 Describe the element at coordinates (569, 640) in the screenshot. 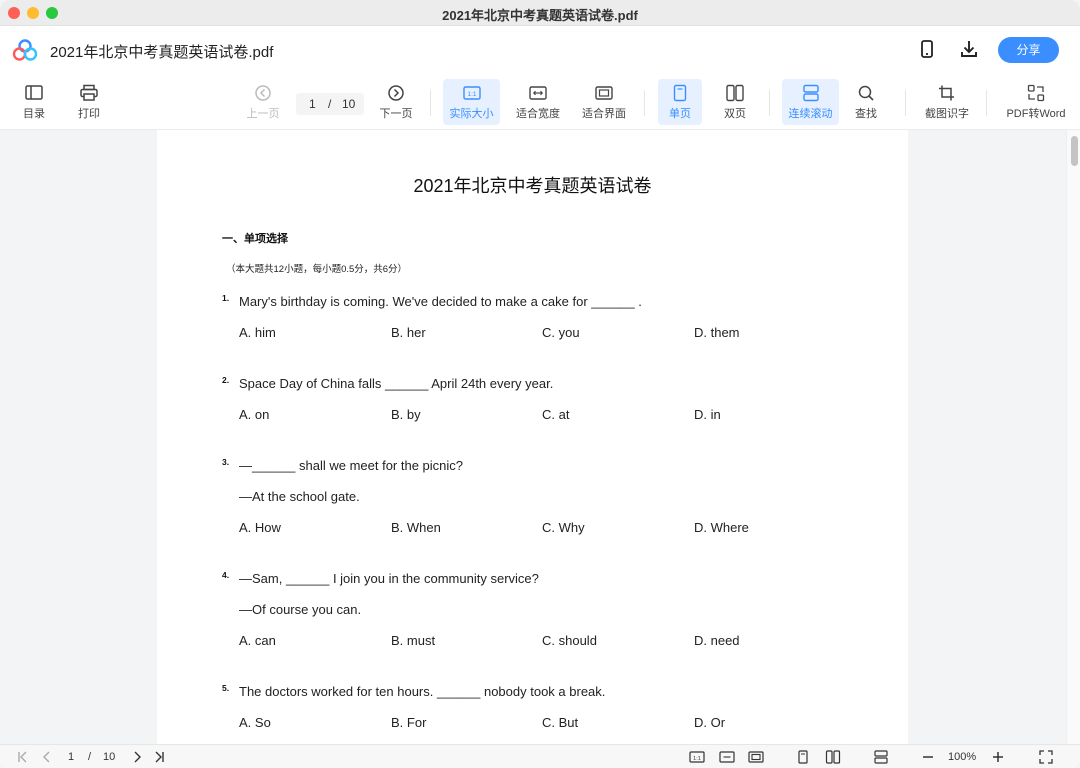

I see `option-c: C. should` at that location.